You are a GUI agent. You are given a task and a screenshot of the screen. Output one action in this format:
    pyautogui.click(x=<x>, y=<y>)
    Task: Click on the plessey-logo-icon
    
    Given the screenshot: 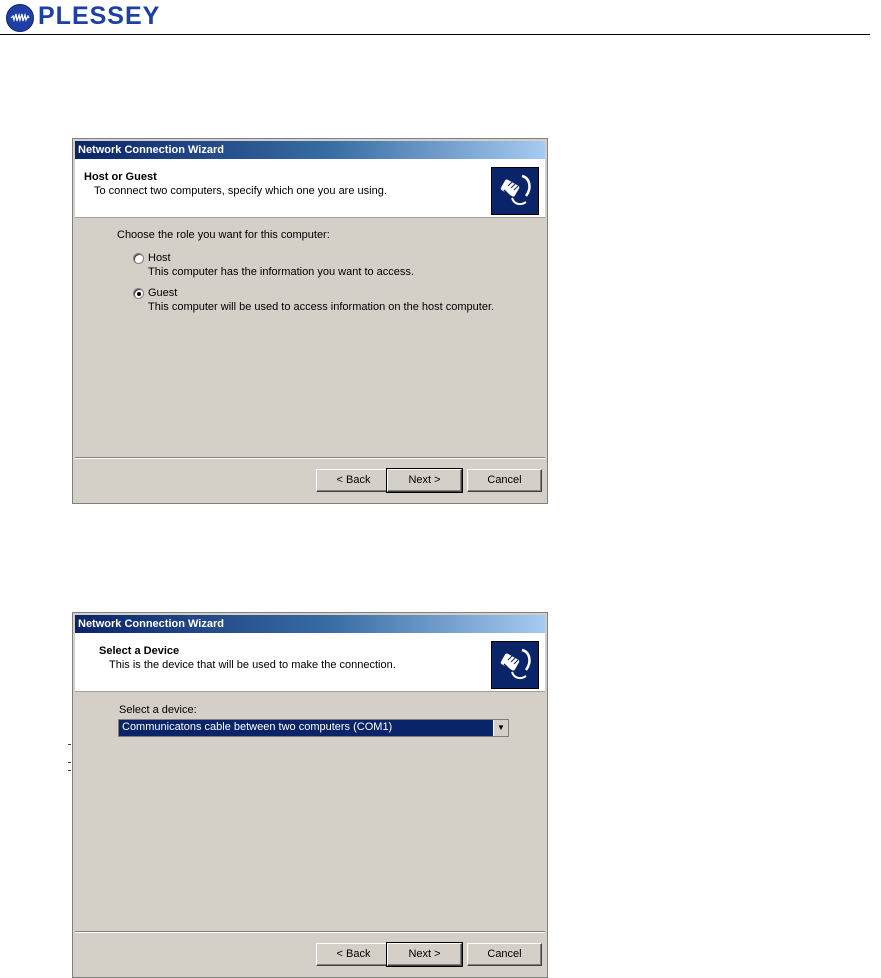 What is the action you would take?
    pyautogui.click(x=20, y=18)
    